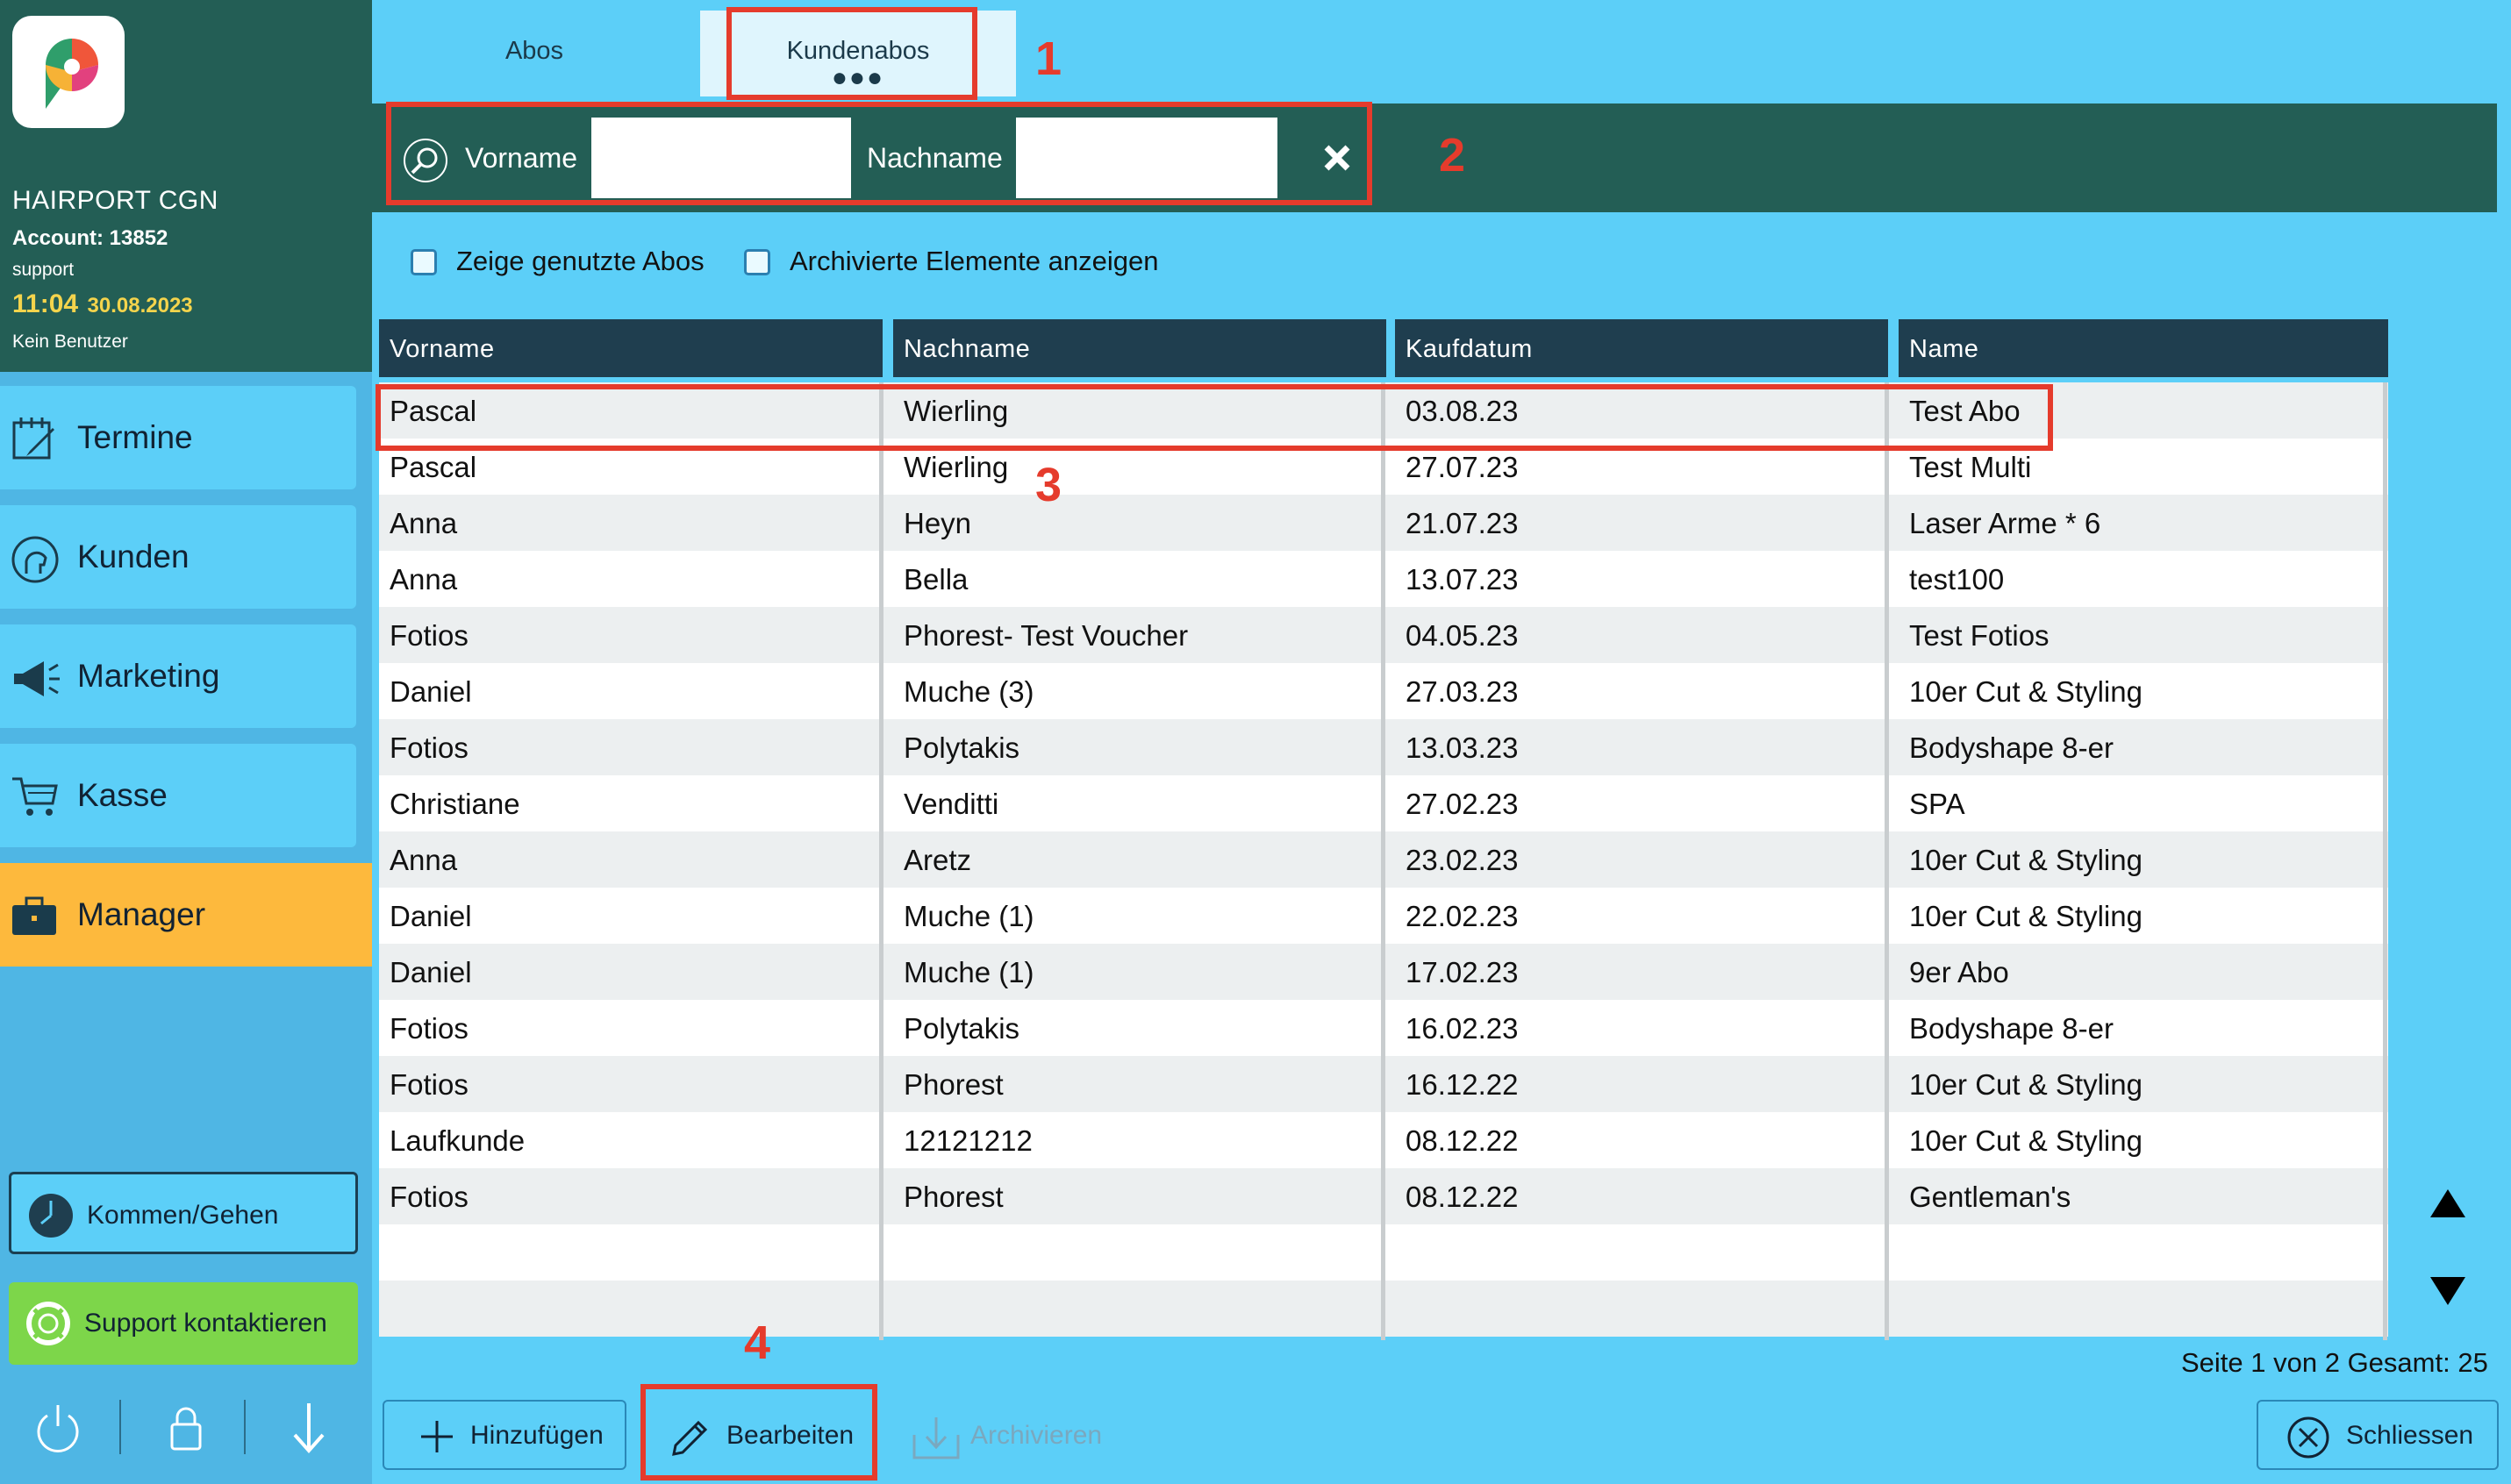  What do you see at coordinates (2448, 1291) in the screenshot?
I see `scroll-down-icon` at bounding box center [2448, 1291].